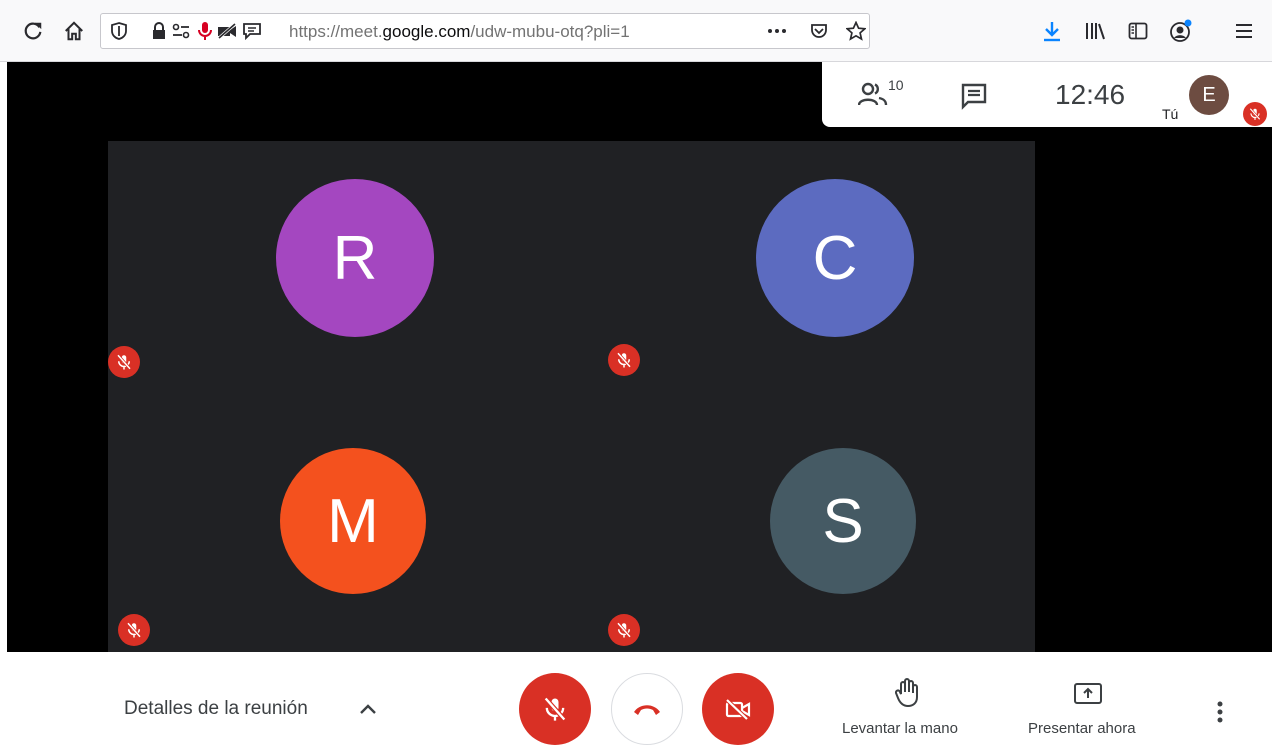 The height and width of the screenshot is (745, 1272). I want to click on participant-initial: S, so click(843, 521).